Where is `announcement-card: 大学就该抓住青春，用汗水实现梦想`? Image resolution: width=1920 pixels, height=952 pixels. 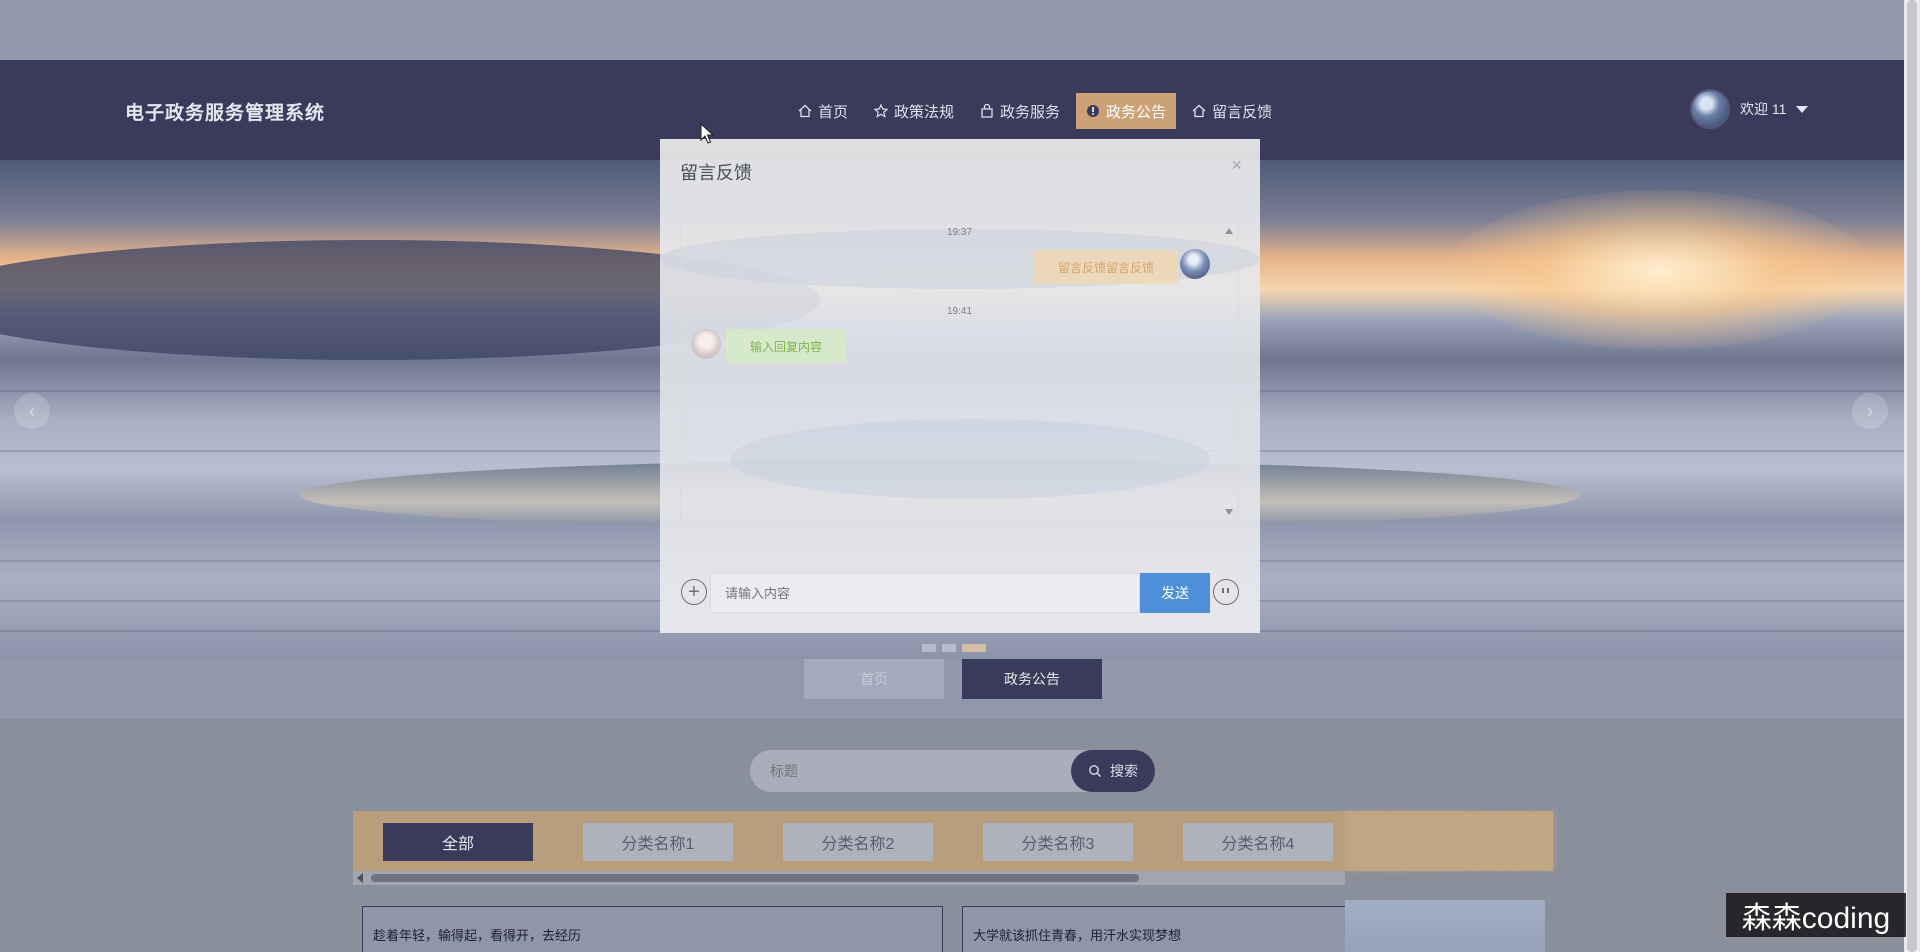 announcement-card: 大学就该抓住青春，用汗水实现梦想 is located at coordinates (1153, 929).